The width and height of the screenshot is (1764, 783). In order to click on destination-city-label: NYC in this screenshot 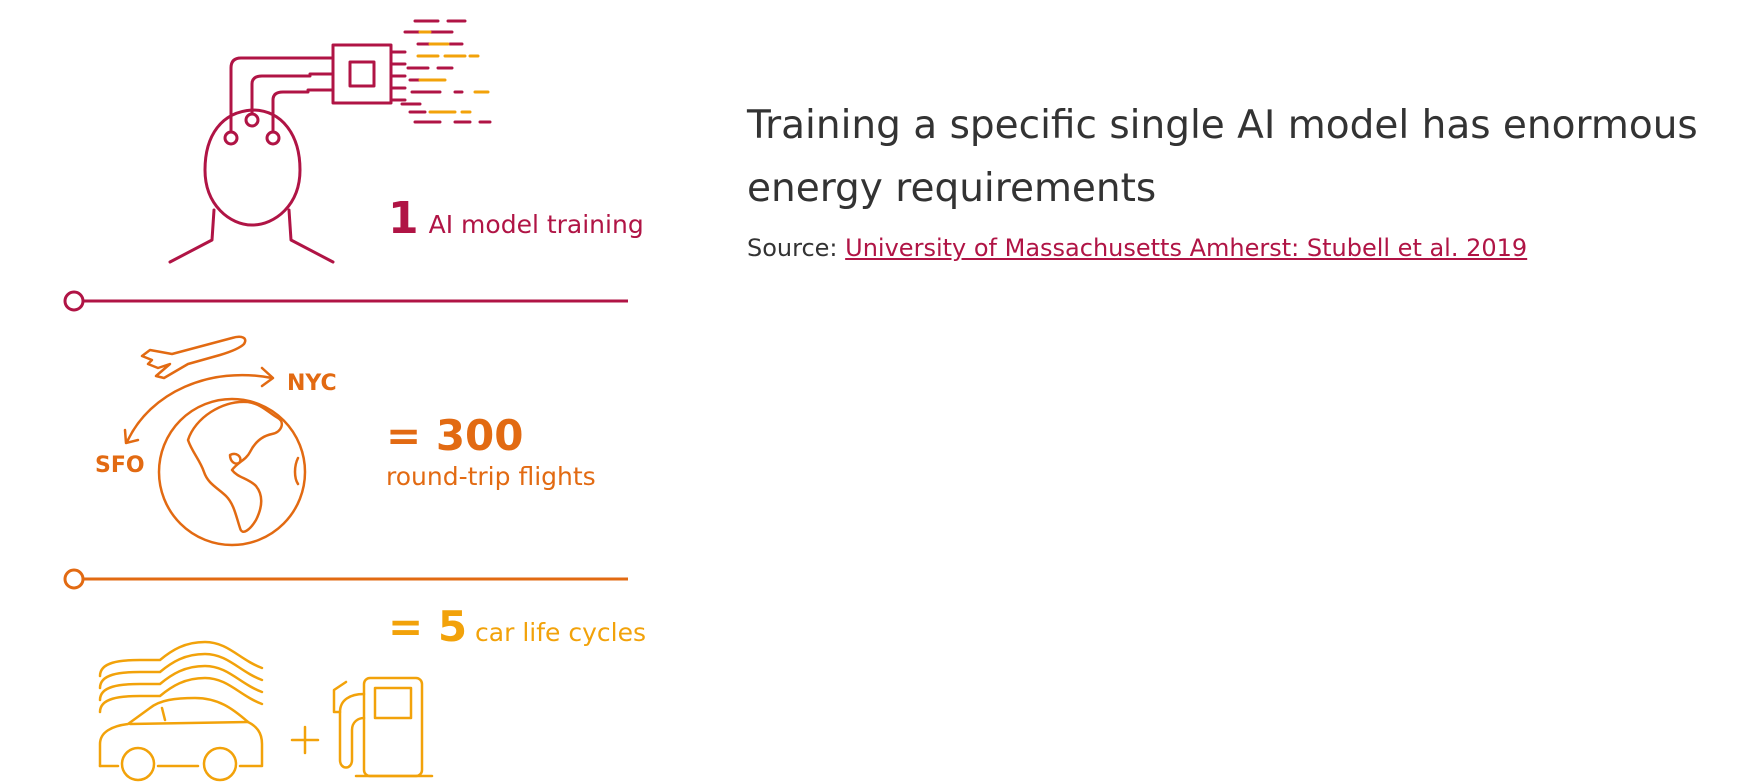, I will do `click(312, 383)`.